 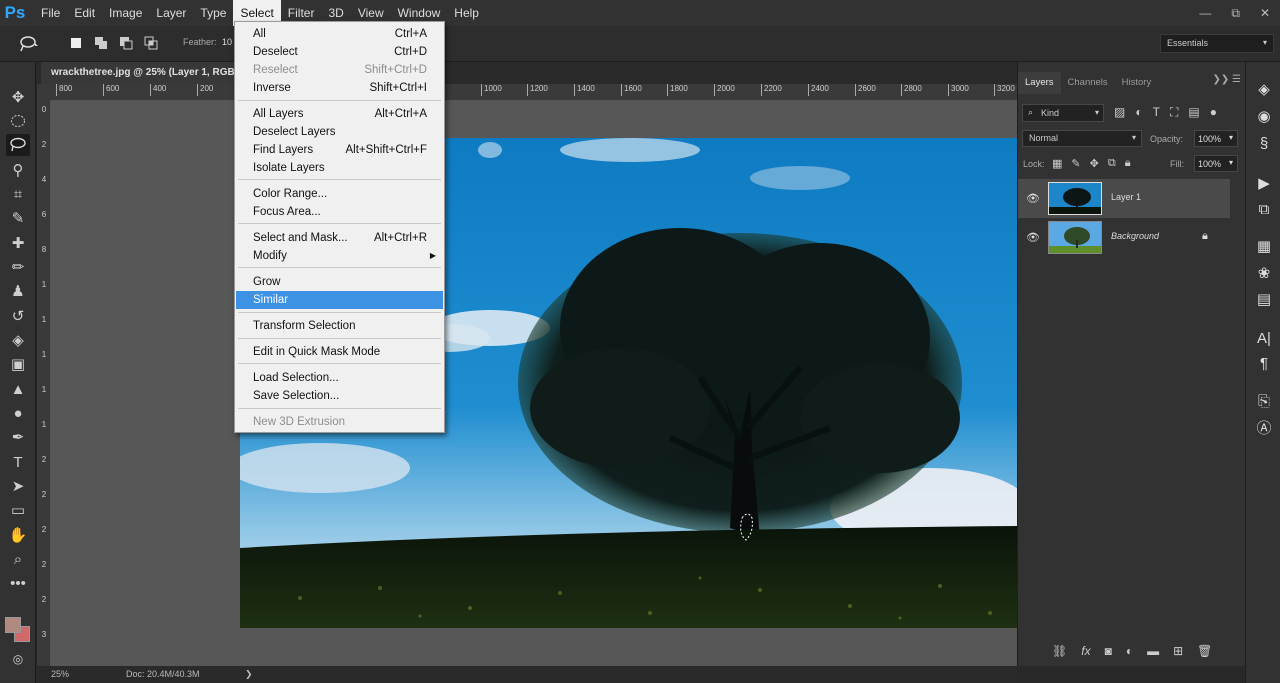 I want to click on swatches-icon: ▦, so click(x=1264, y=247).